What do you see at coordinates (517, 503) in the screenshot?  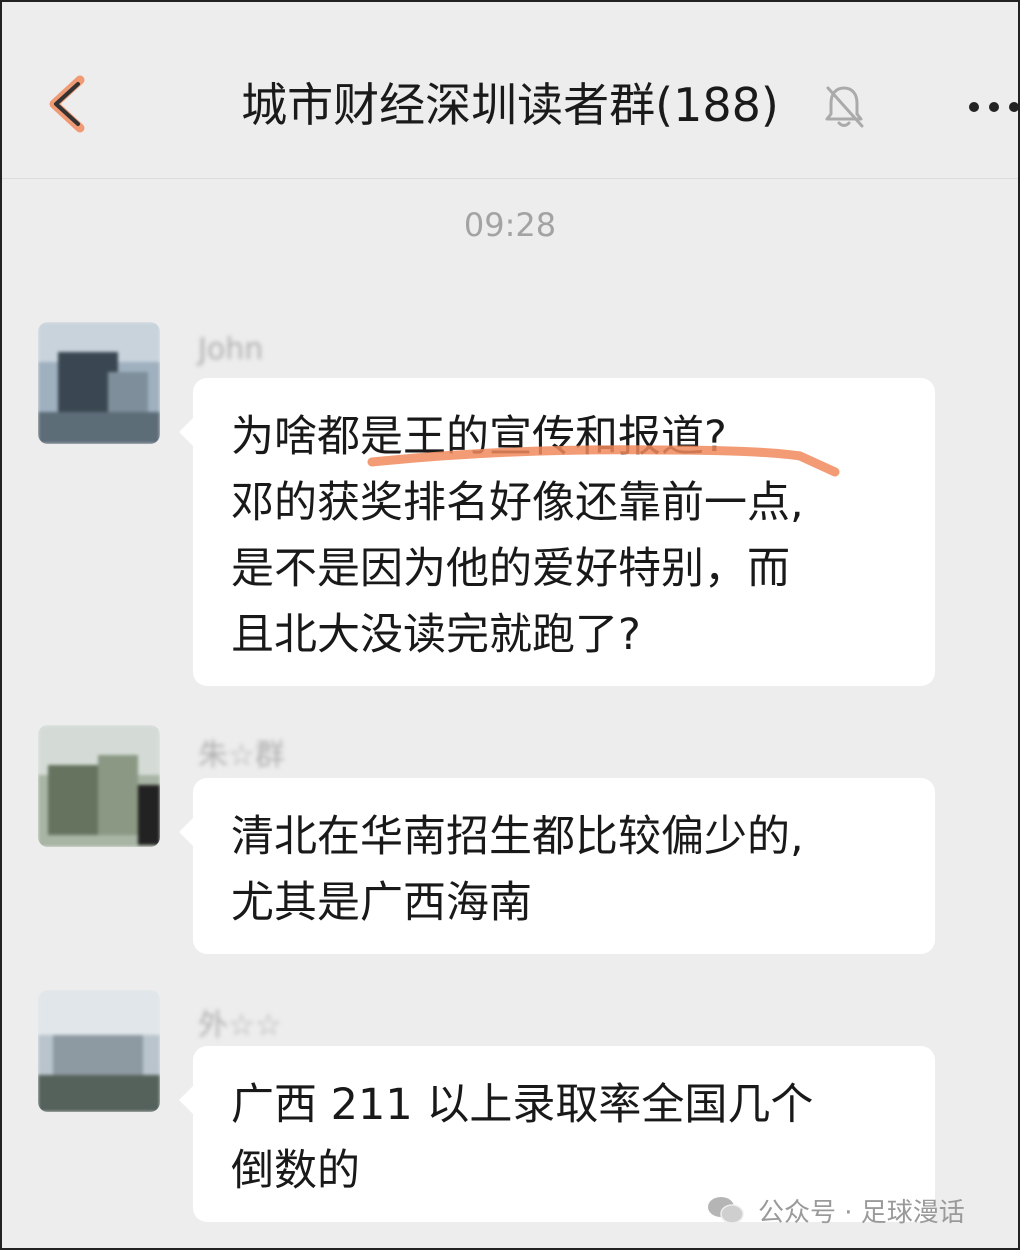 I see `message-text-line: 邓的获奖排名好像还靠前一点,` at bounding box center [517, 503].